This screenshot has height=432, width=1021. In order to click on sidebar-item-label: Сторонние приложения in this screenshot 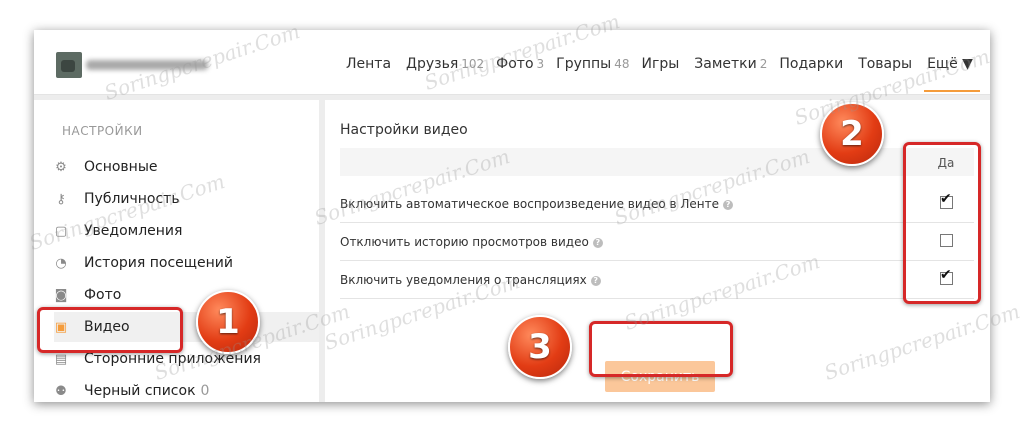, I will do `click(172, 359)`.